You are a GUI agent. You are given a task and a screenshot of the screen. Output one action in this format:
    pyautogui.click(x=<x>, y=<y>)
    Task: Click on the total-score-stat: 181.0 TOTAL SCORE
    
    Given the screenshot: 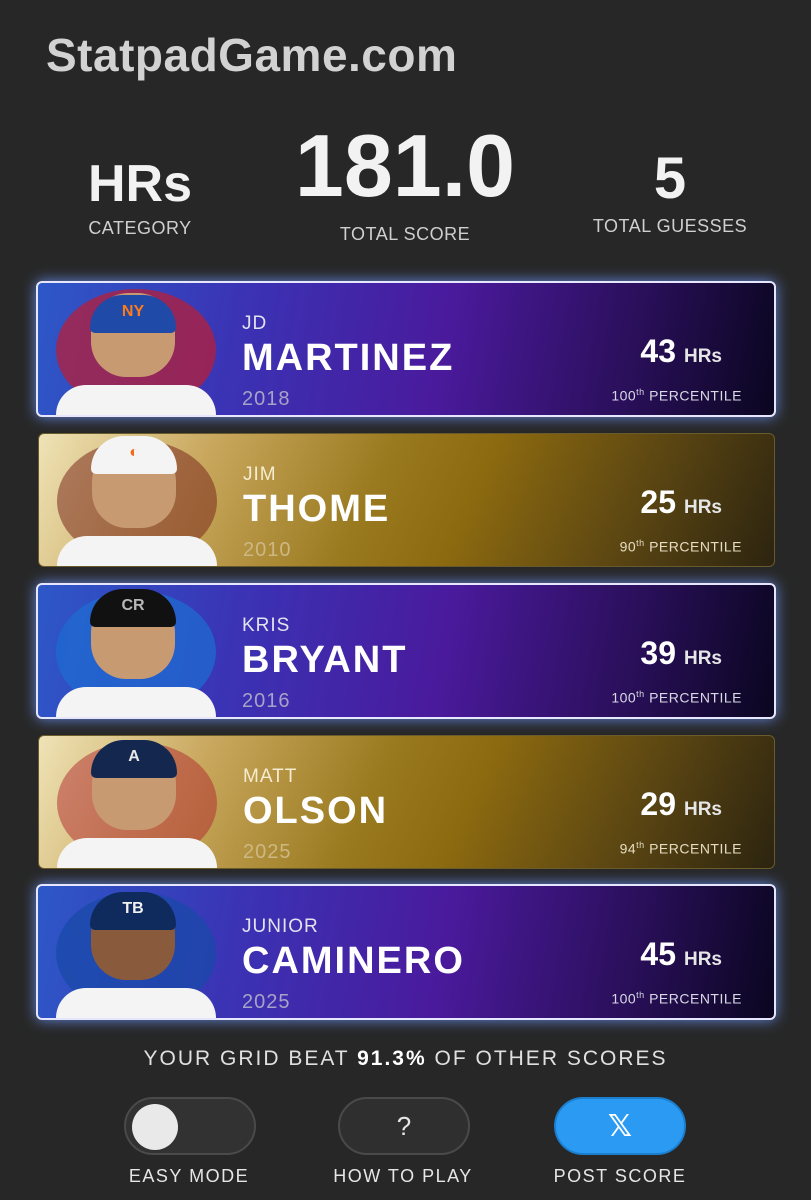 What is the action you would take?
    pyautogui.click(x=405, y=183)
    